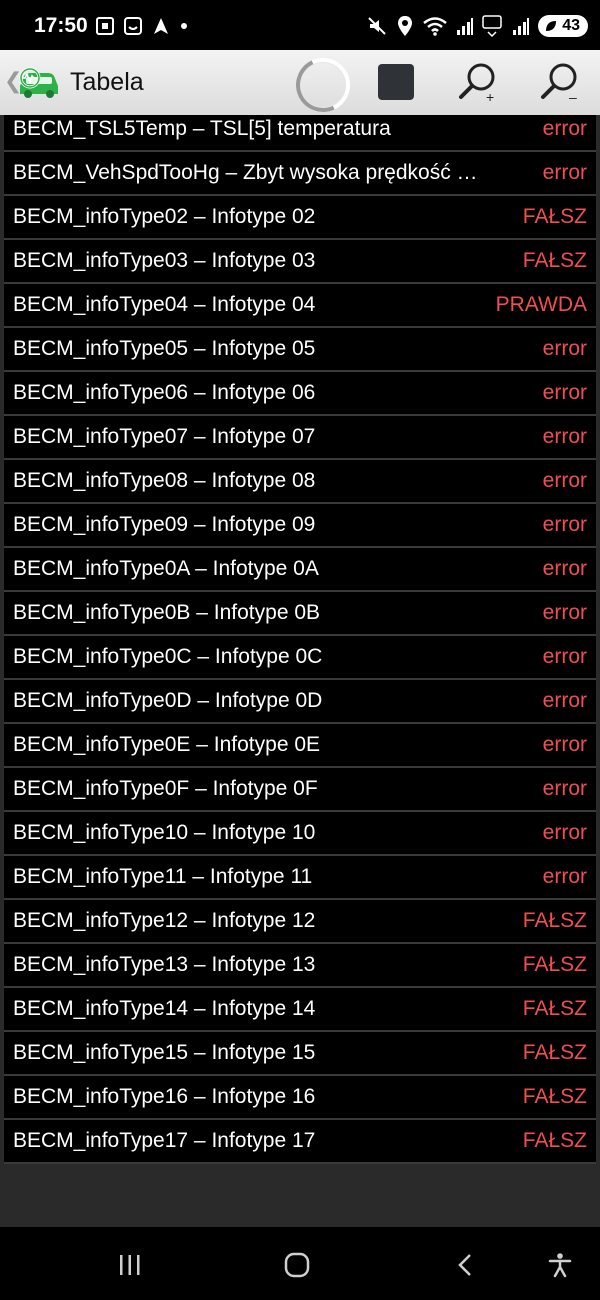  Describe the element at coordinates (202, 128) in the screenshot. I see `row-label: BECM_TSL5Temp – TSL[5] temperatura` at that location.